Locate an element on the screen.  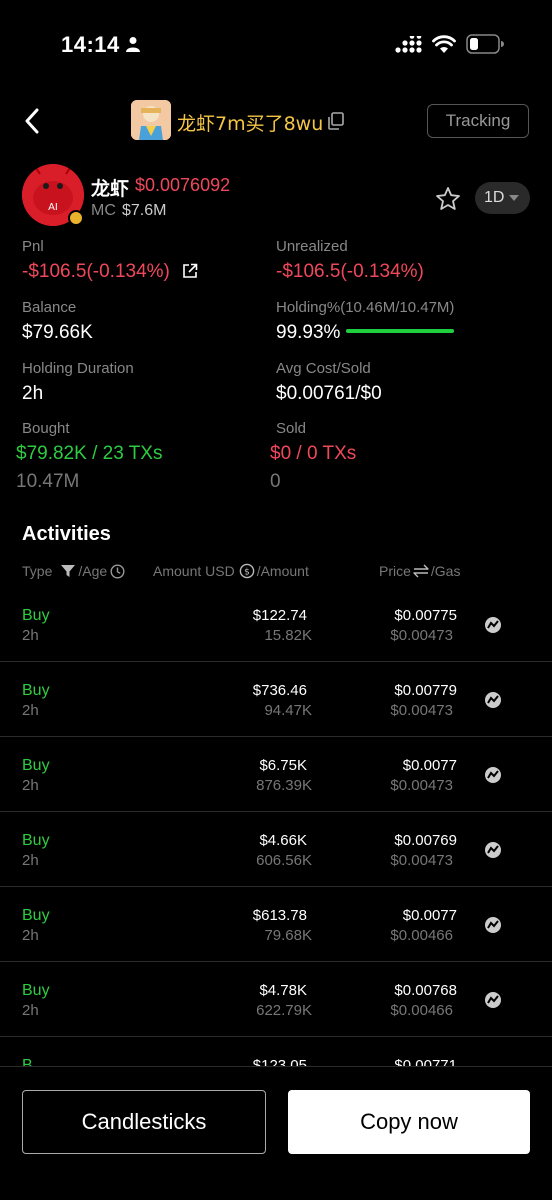
swap-arrows-icon is located at coordinates (421, 571).